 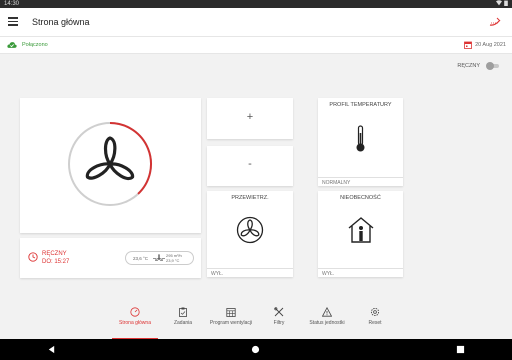 I want to click on nav-label: Program wentylacji, so click(x=231, y=323).